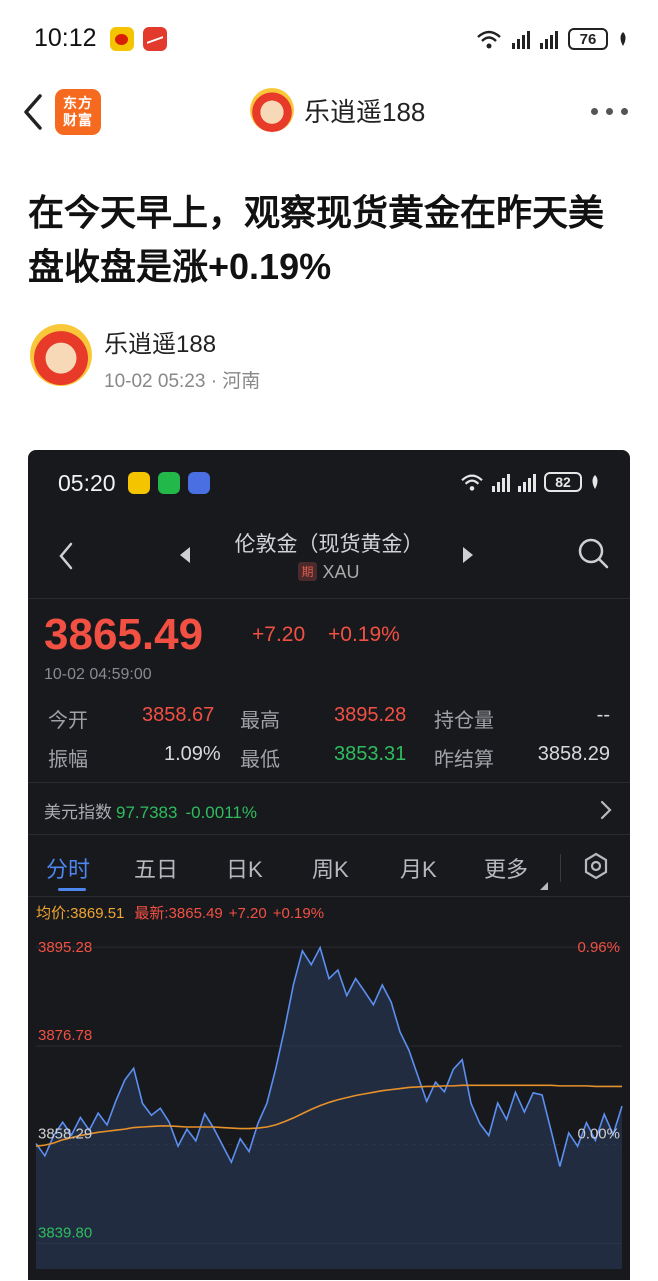 This screenshot has height=1281, width=658. I want to click on nav-author-name: 乐逍遥188, so click(365, 111).